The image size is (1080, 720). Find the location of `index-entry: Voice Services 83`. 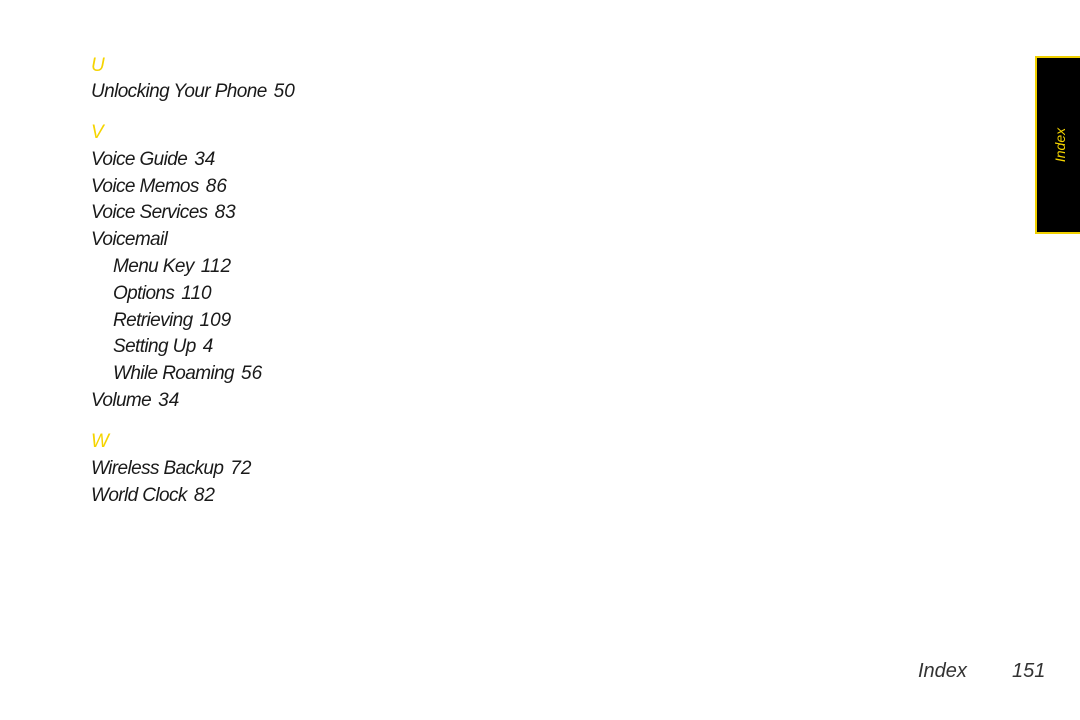

index-entry: Voice Services 83 is located at coordinates (163, 212).